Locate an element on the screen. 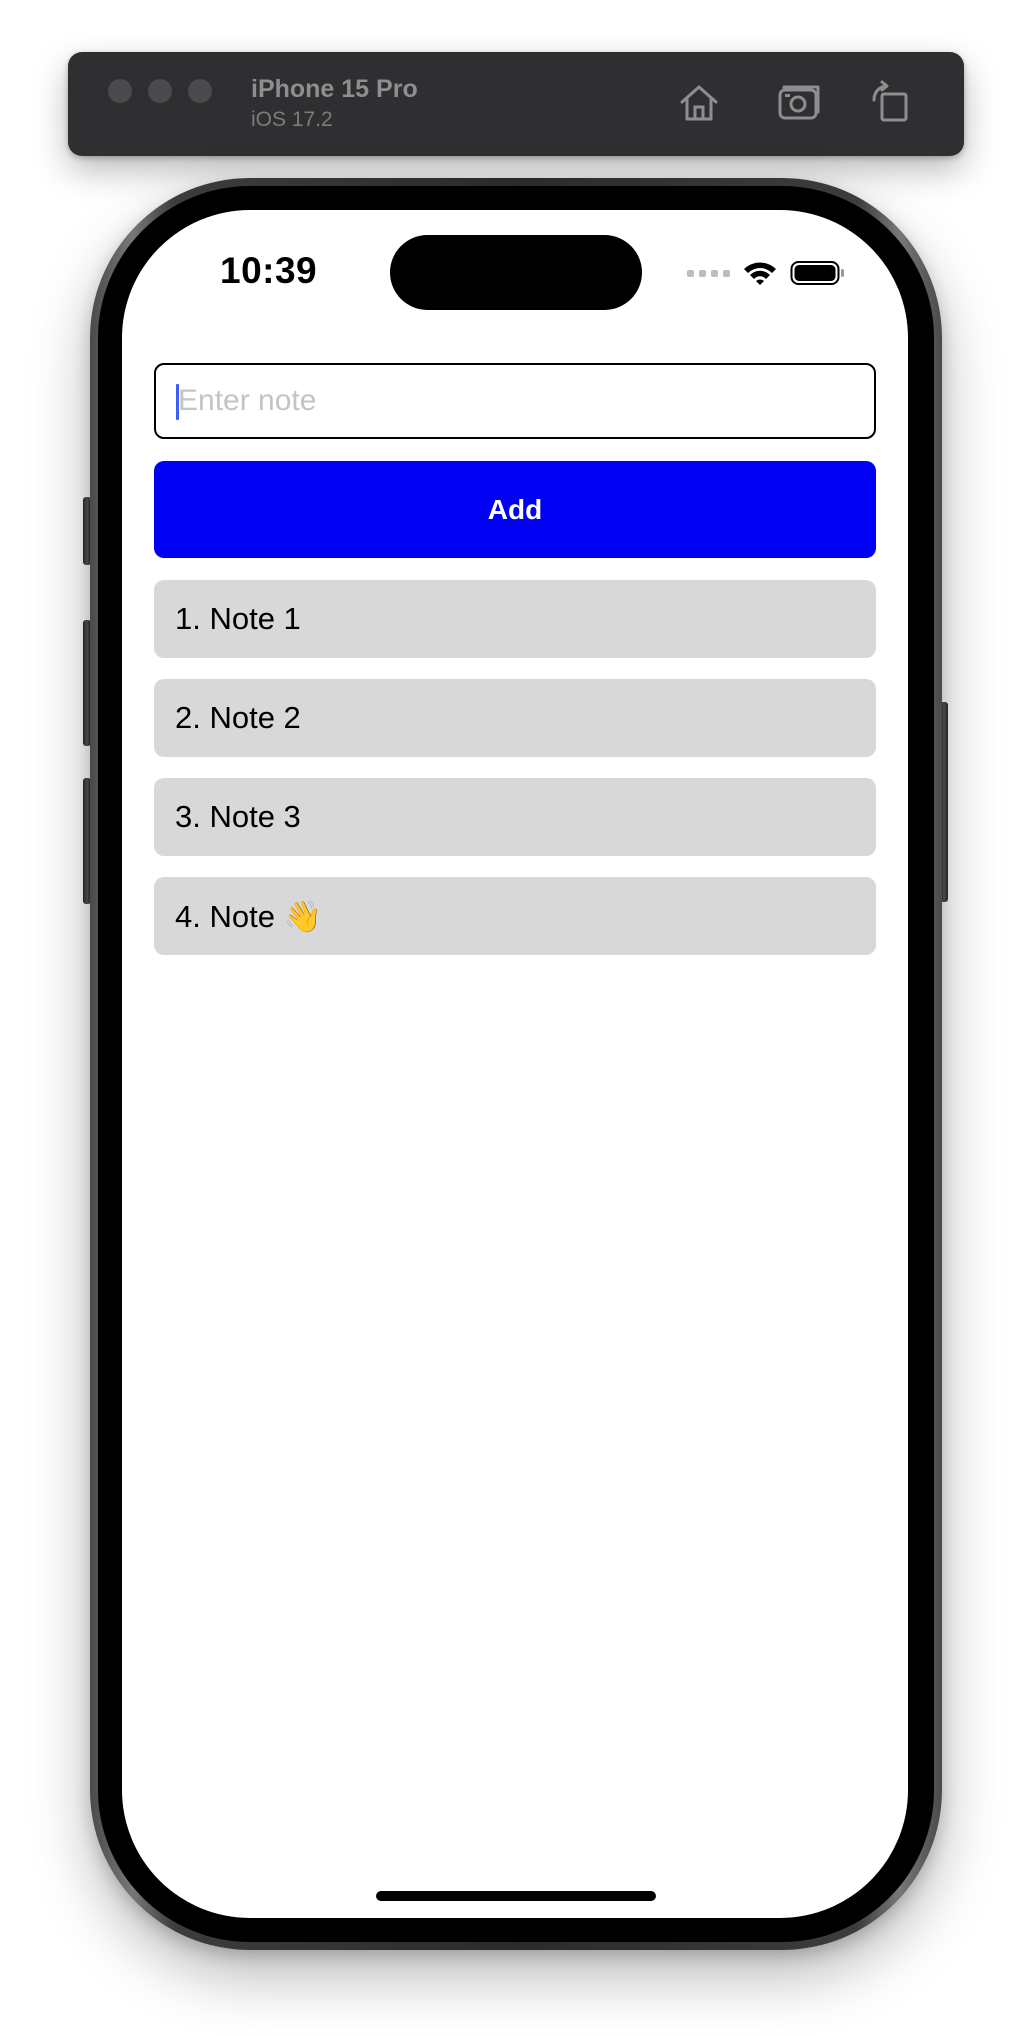 This screenshot has width=1030, height=2036. battery-icon is located at coordinates (817, 273).